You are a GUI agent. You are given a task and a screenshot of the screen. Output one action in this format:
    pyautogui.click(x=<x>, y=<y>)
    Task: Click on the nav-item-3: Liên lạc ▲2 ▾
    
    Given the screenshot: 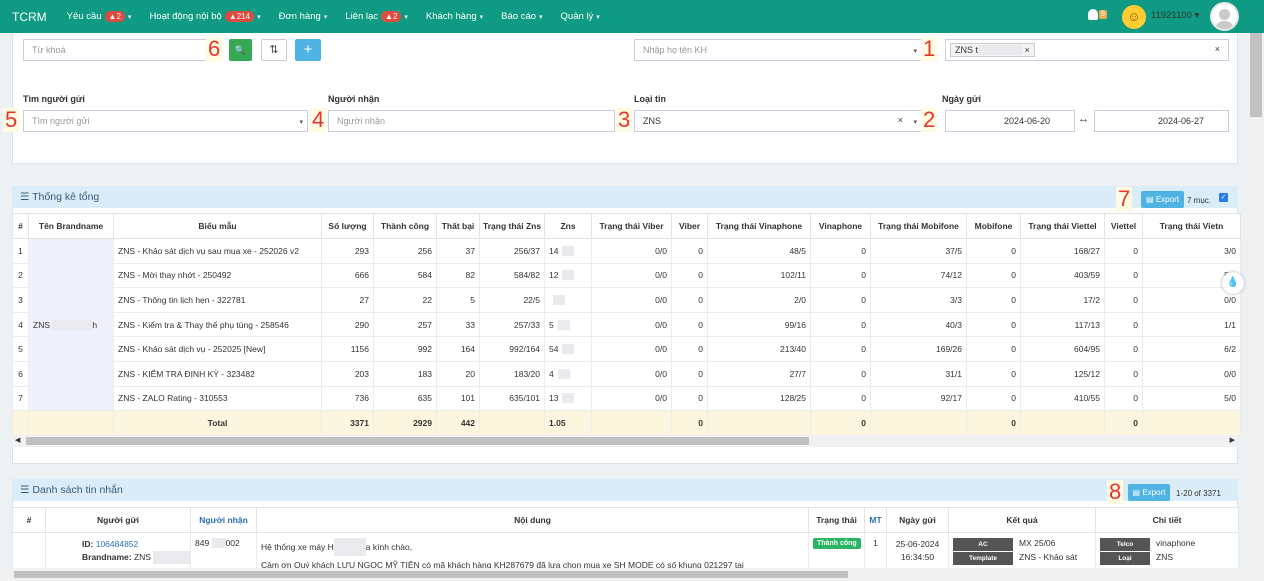 What is the action you would take?
    pyautogui.click(x=376, y=16)
    